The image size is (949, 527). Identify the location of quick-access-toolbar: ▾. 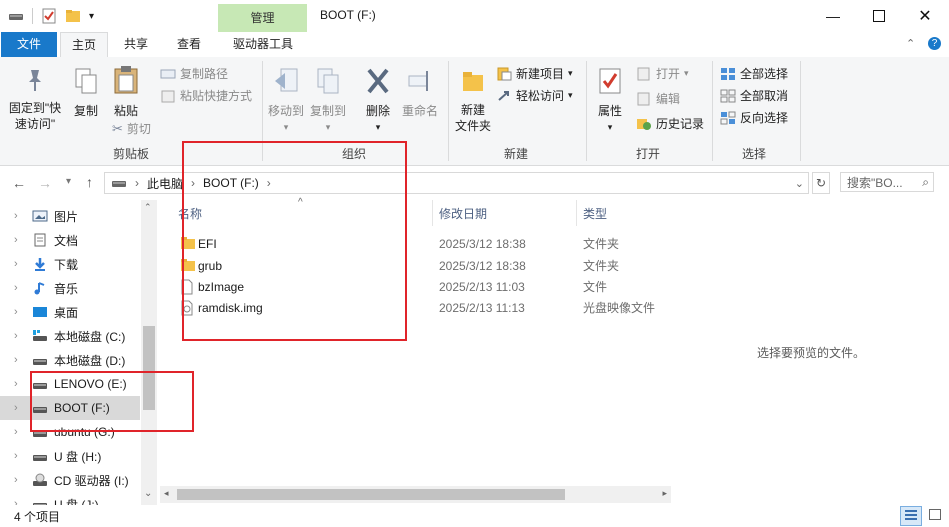
(51, 16).